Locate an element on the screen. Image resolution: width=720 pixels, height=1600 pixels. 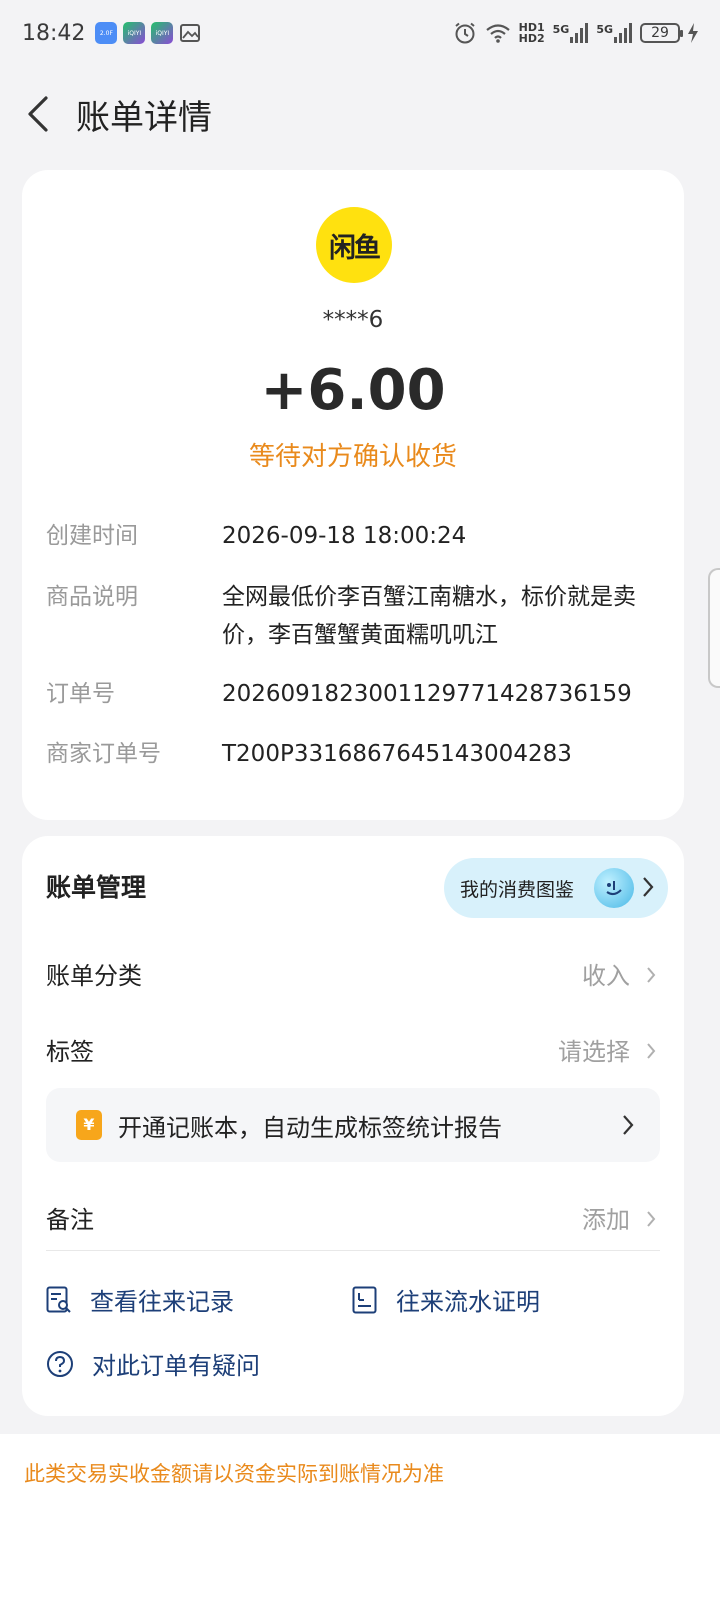
battery-indicator: 29 is located at coordinates (661, 33).